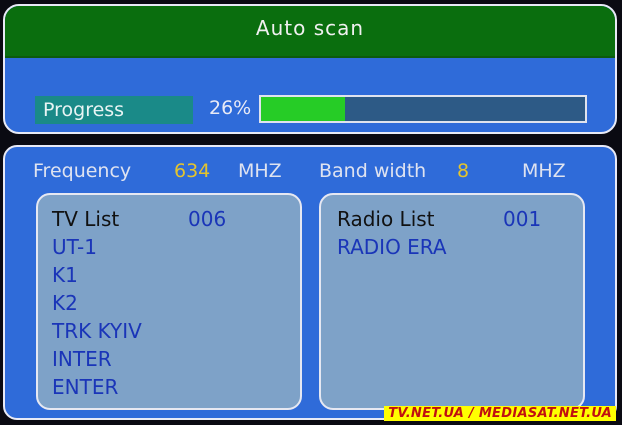  Describe the element at coordinates (85, 387) in the screenshot. I see `list-item: ENTER` at that location.